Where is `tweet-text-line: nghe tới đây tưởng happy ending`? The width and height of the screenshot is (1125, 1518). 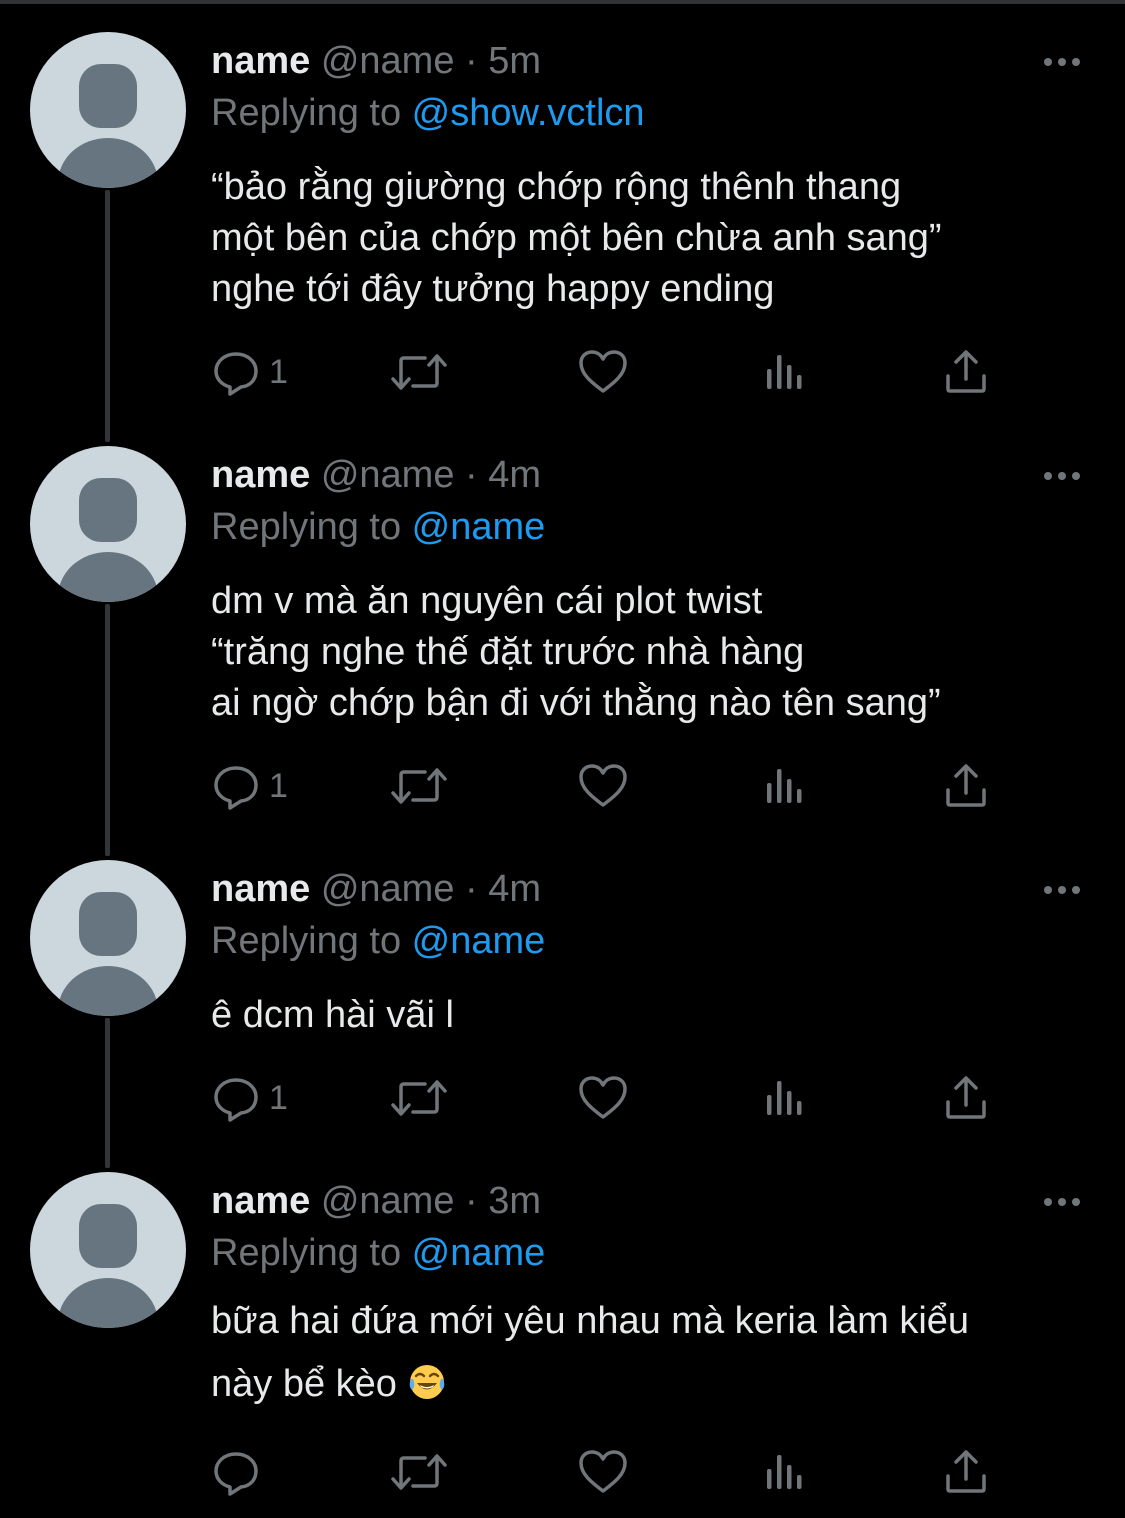 tweet-text-line: nghe tới đây tưởng happy ending is located at coordinates (493, 289).